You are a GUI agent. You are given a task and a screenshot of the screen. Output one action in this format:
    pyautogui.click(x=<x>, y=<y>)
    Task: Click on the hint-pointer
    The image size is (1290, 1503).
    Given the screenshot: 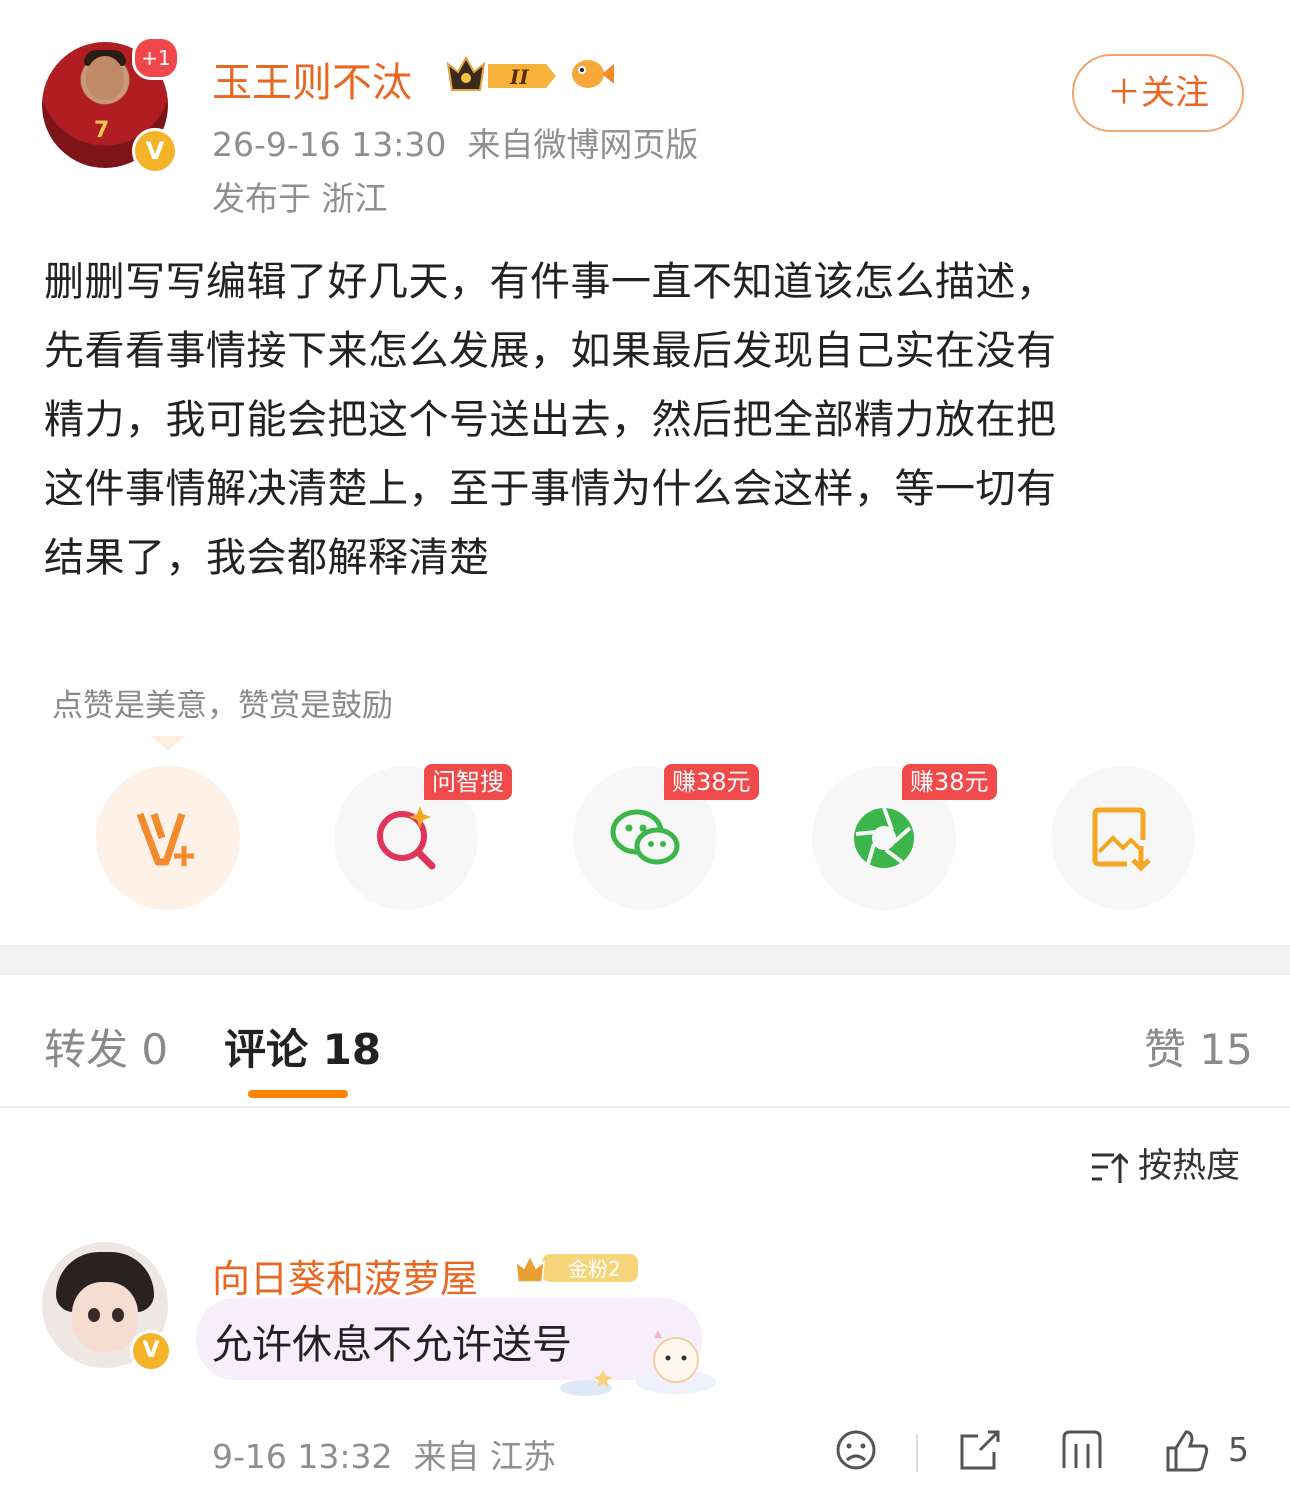 What is the action you would take?
    pyautogui.click(x=168, y=743)
    